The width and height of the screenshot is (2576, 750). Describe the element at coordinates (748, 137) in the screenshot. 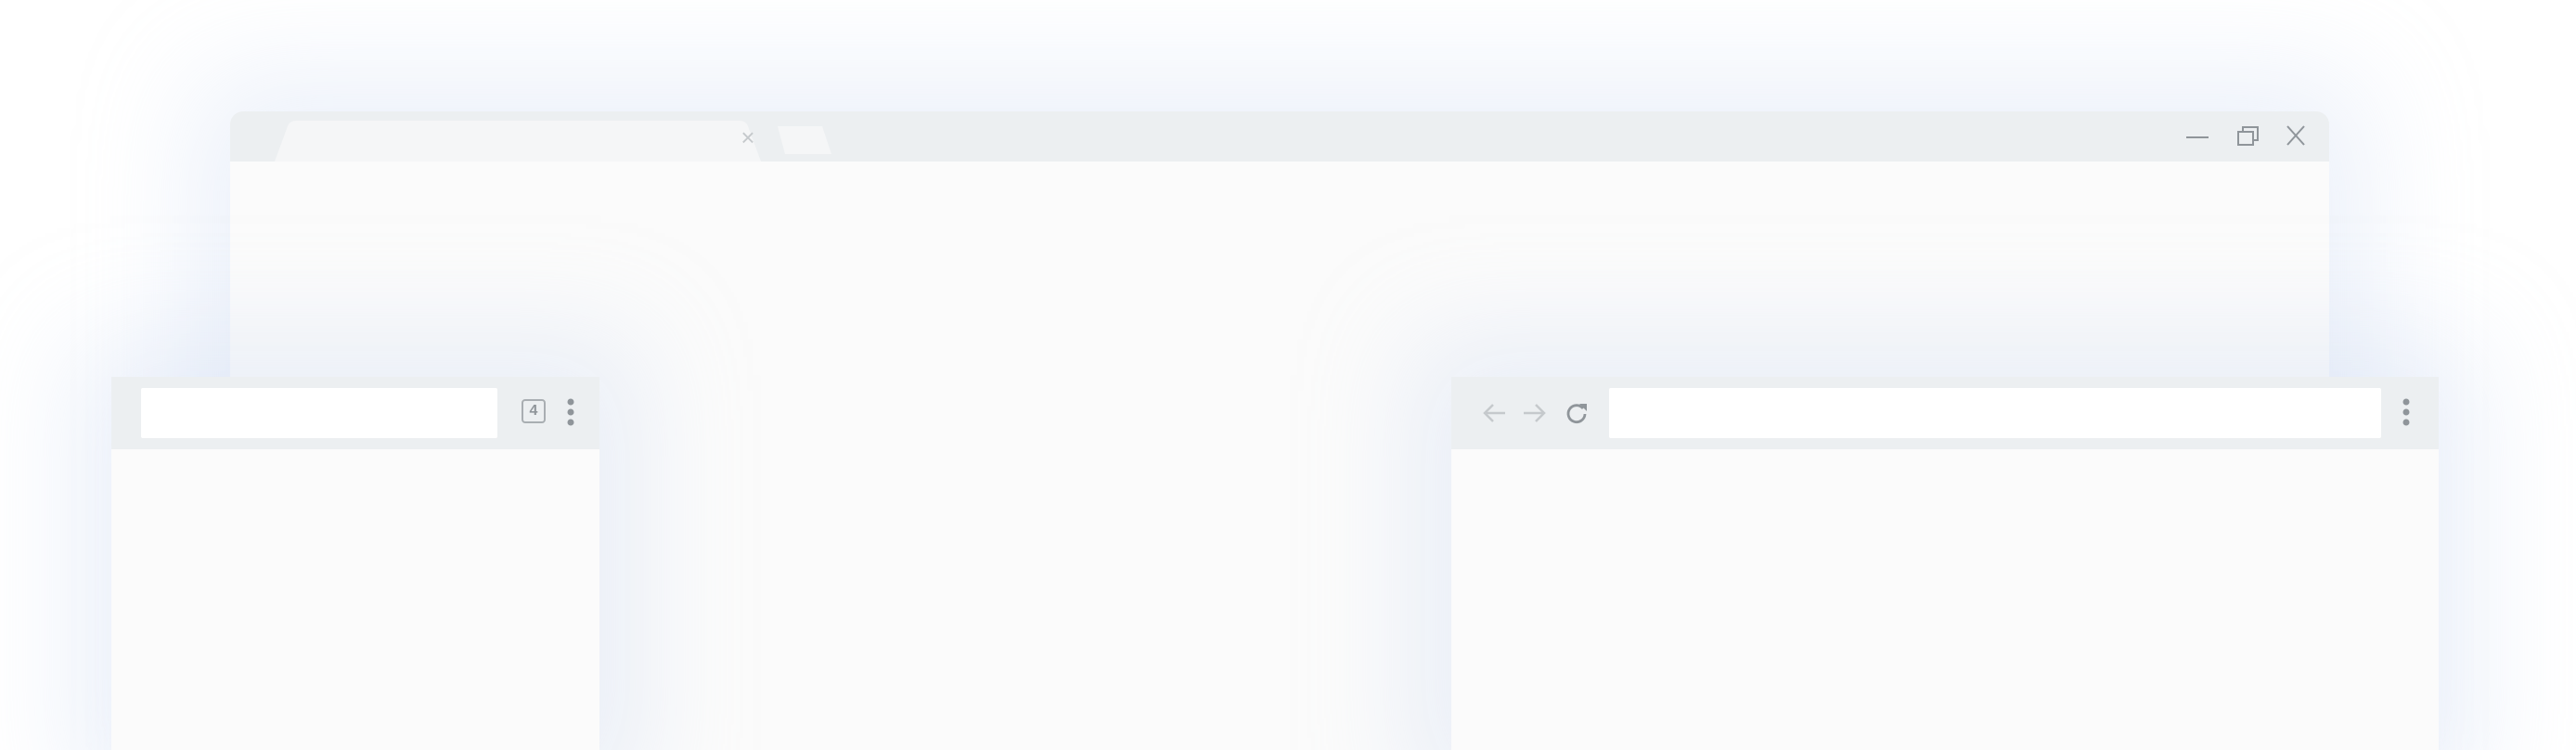

I see `tab-close-icon: ×` at that location.